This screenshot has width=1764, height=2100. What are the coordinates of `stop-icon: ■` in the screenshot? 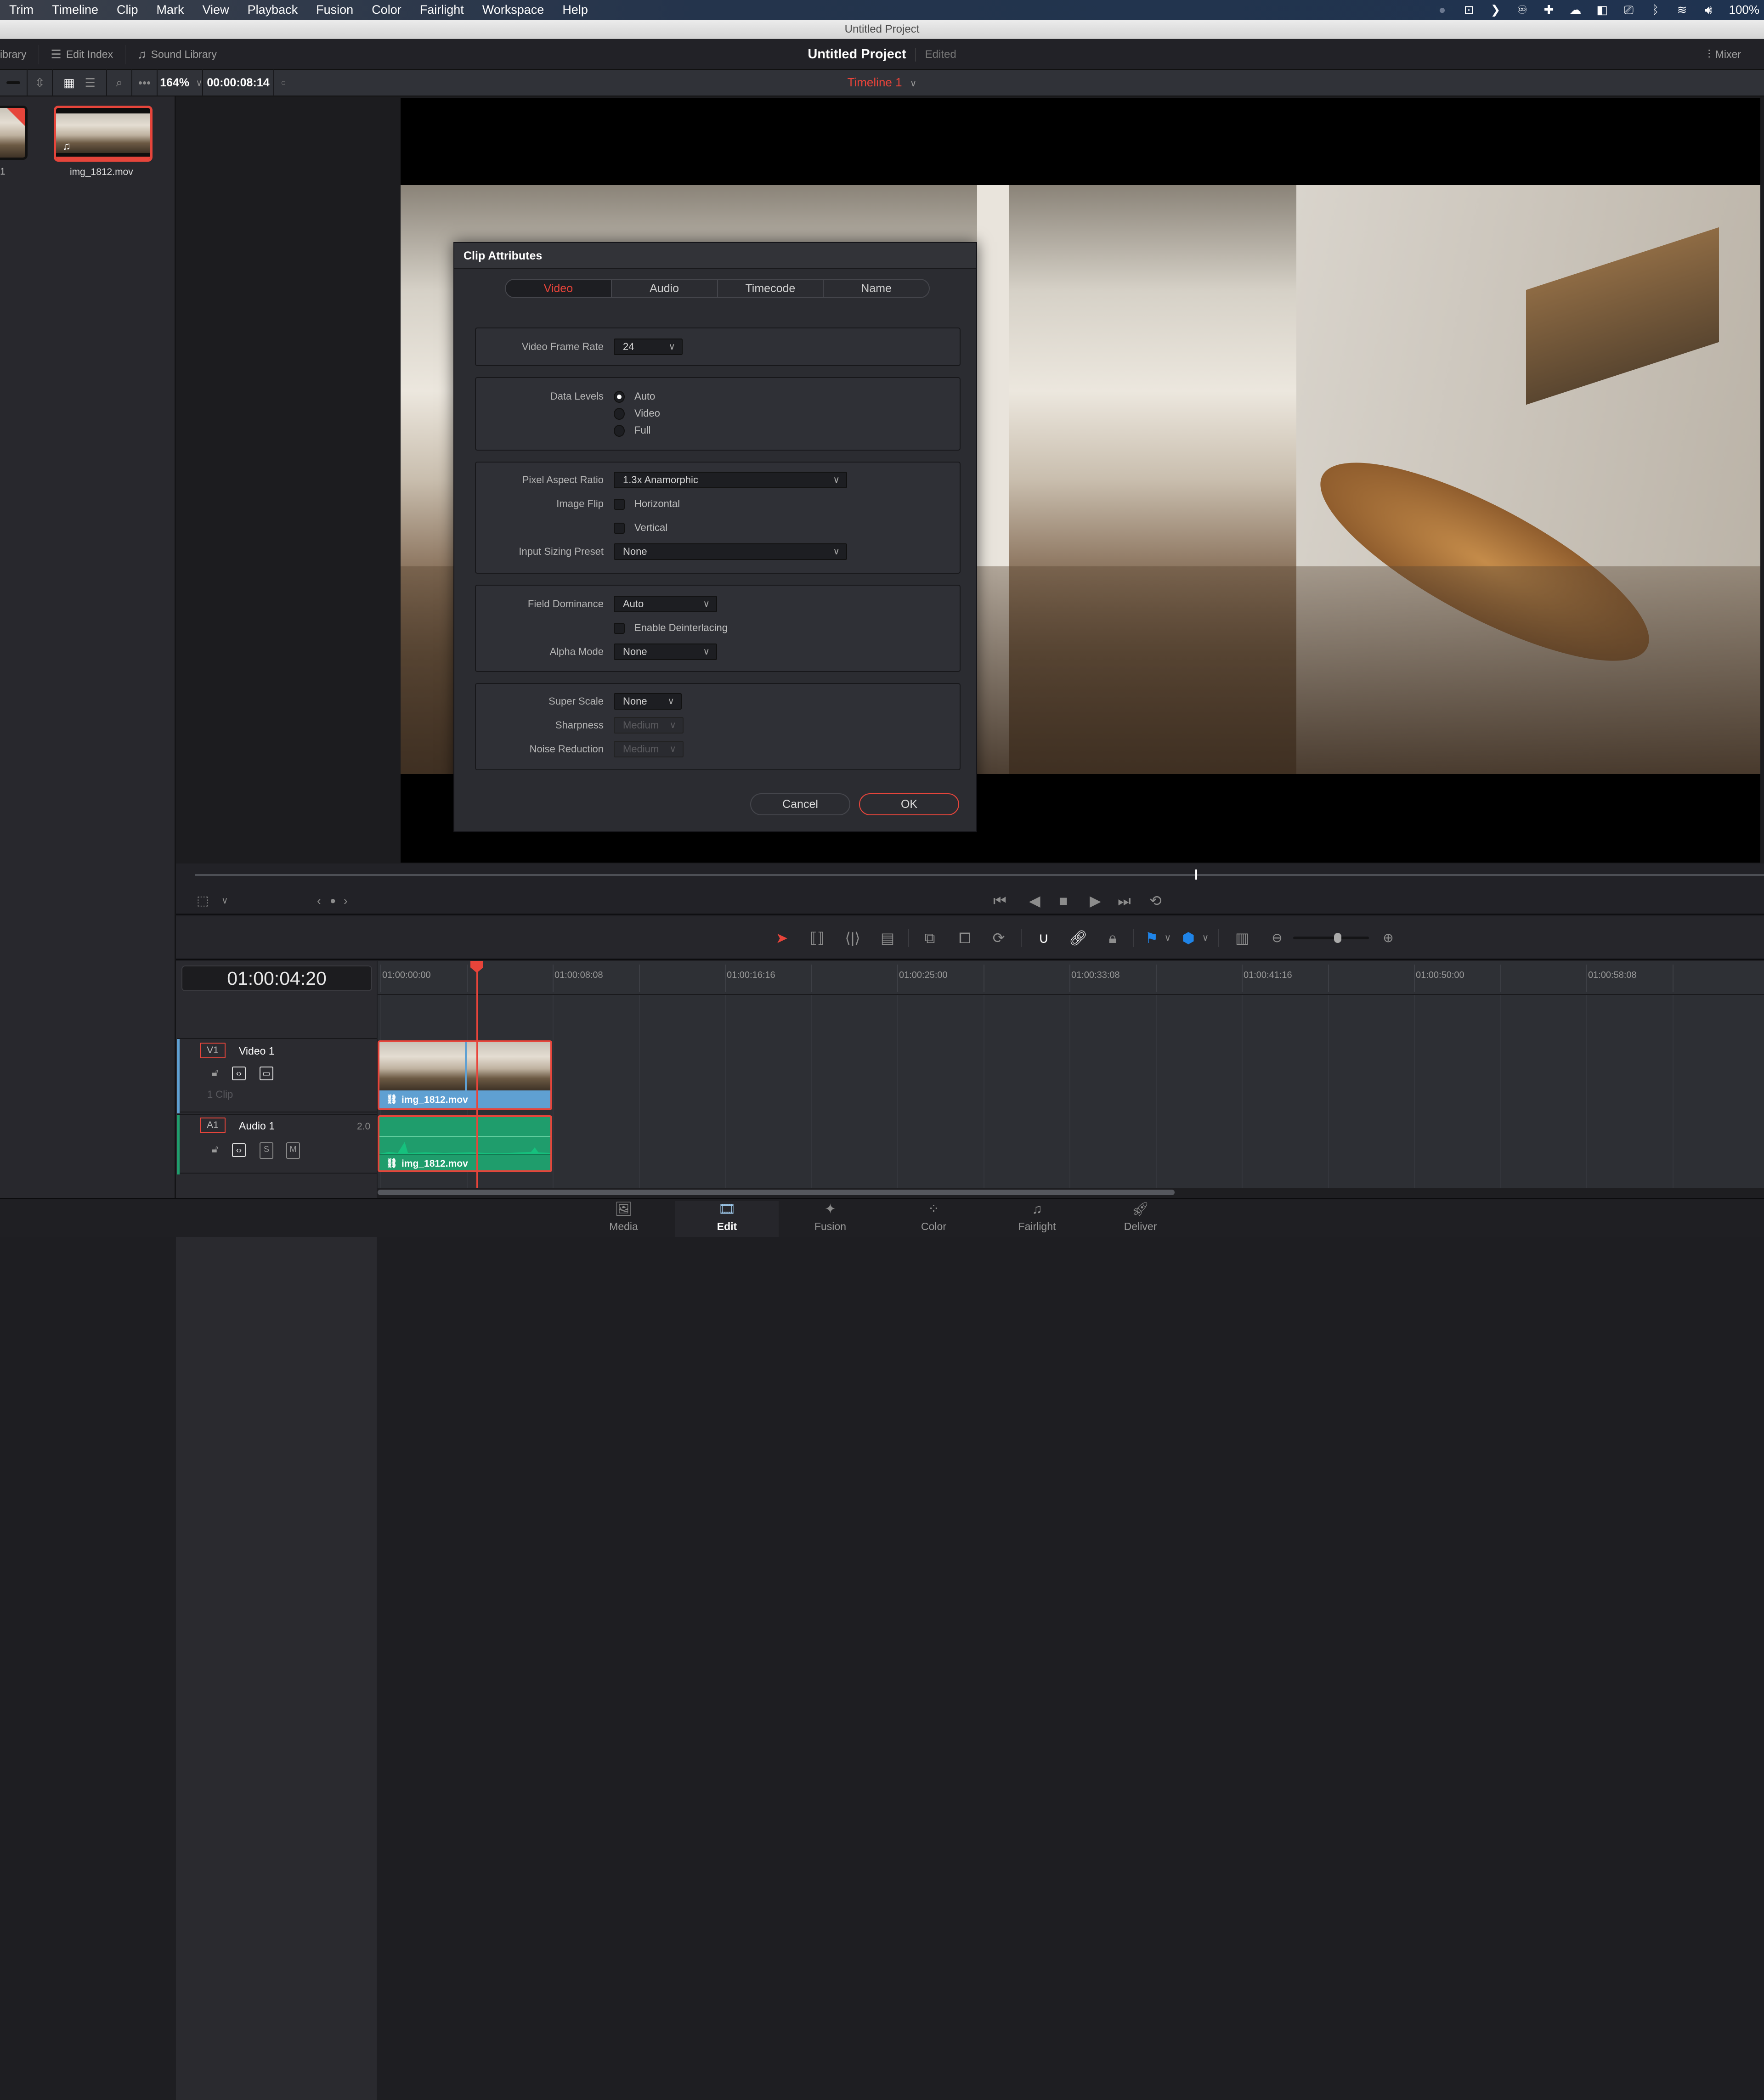 It's located at (1063, 901).